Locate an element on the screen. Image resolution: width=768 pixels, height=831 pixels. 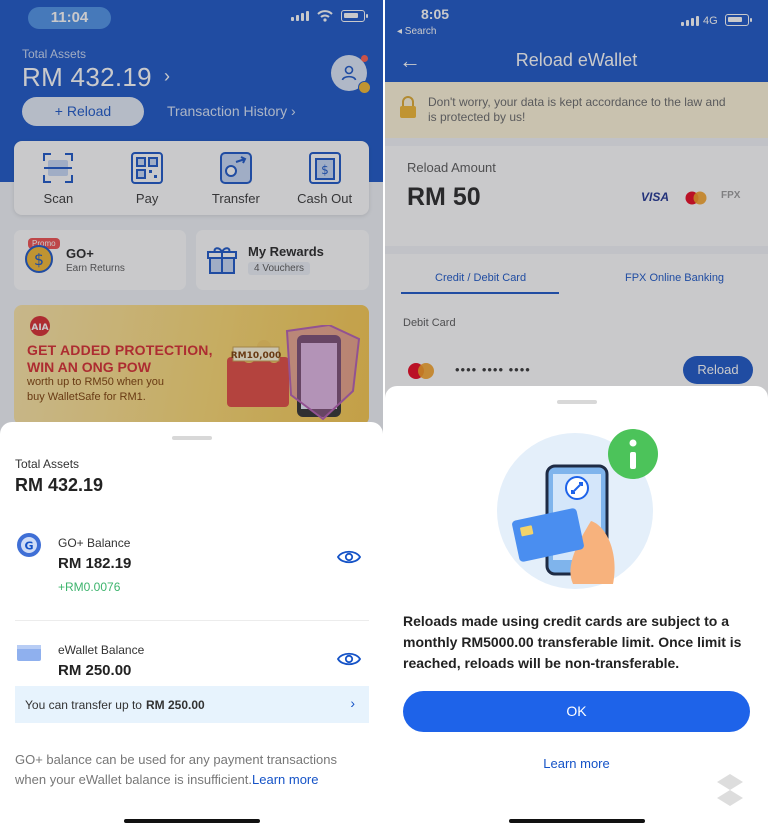
watermark-logo-icon is located at coordinates (730, 790).